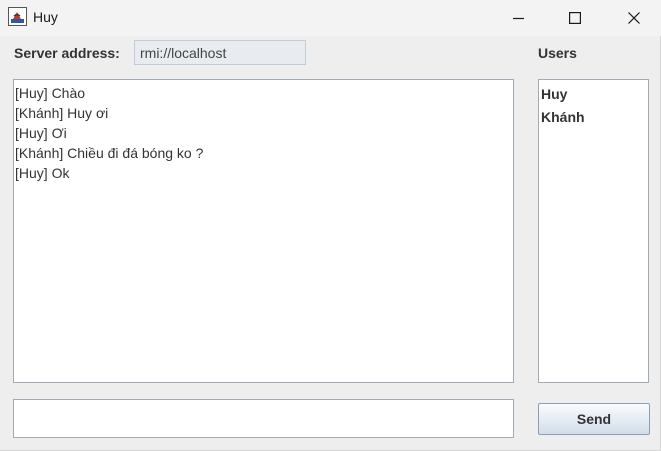  What do you see at coordinates (557, 53) in the screenshot?
I see `users-label: Users` at bounding box center [557, 53].